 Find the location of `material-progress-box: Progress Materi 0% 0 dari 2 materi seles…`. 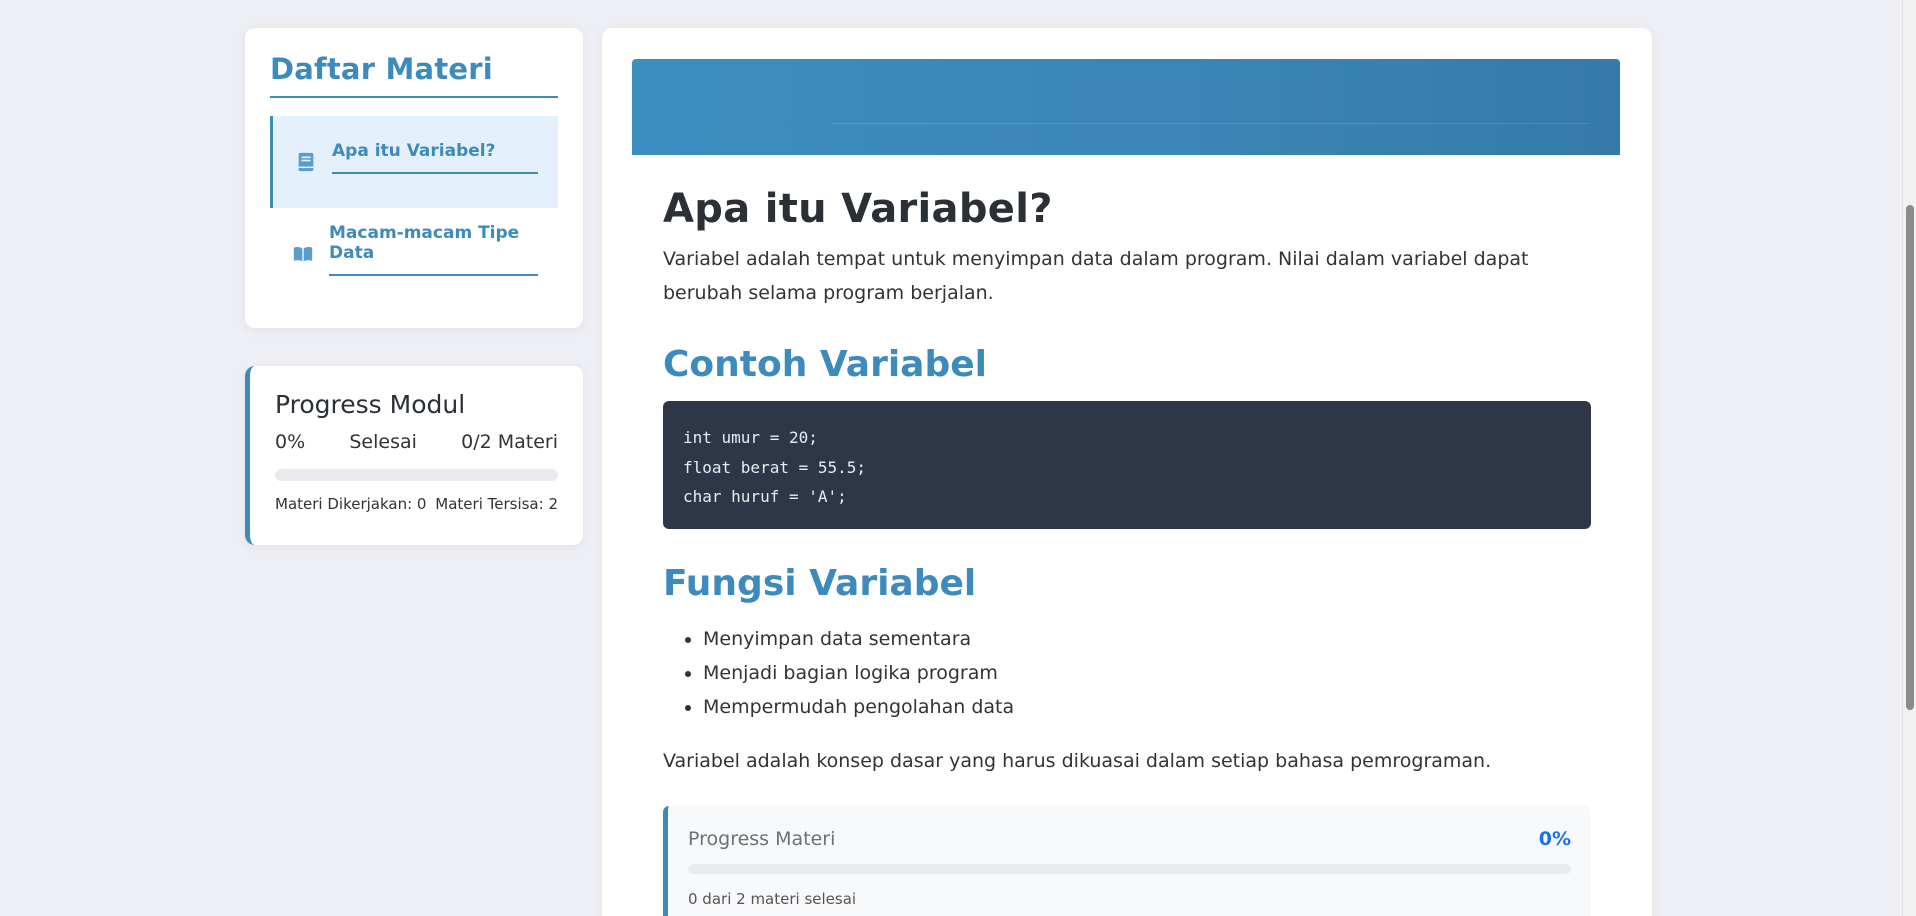

material-progress-box: Progress Materi 0% 0 dari 2 materi seles… is located at coordinates (1127, 861).